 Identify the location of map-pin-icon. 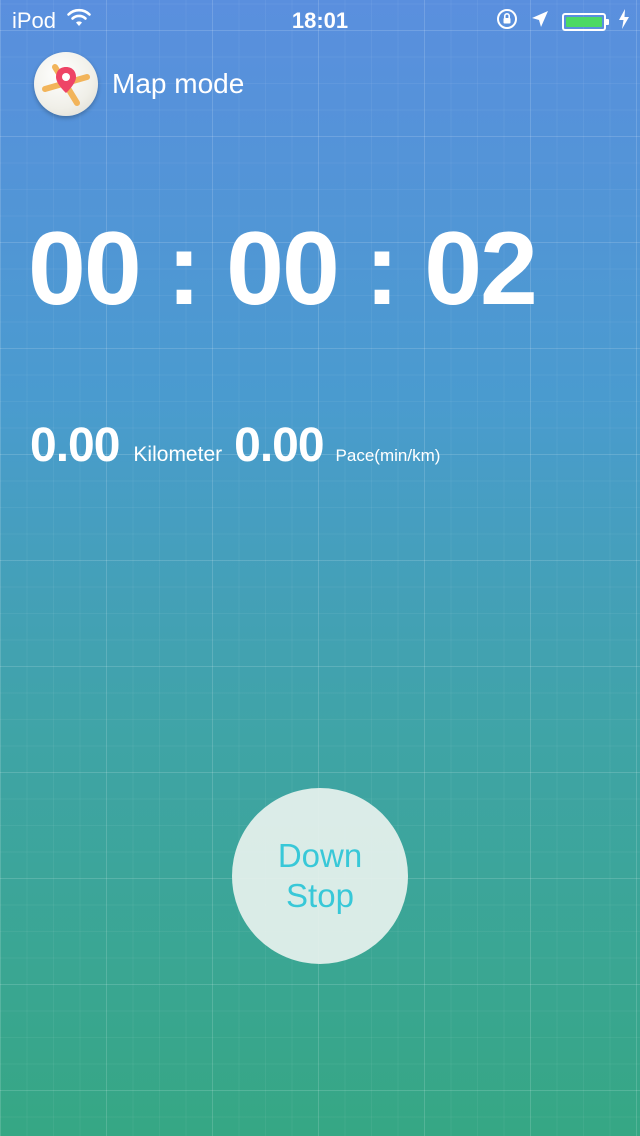
(66, 84).